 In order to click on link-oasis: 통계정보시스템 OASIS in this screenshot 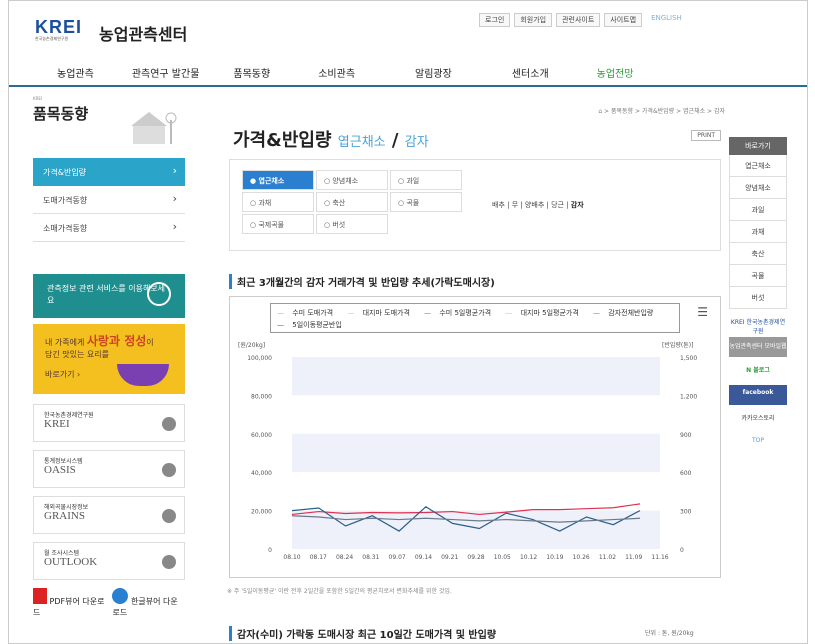, I will do `click(109, 469)`.